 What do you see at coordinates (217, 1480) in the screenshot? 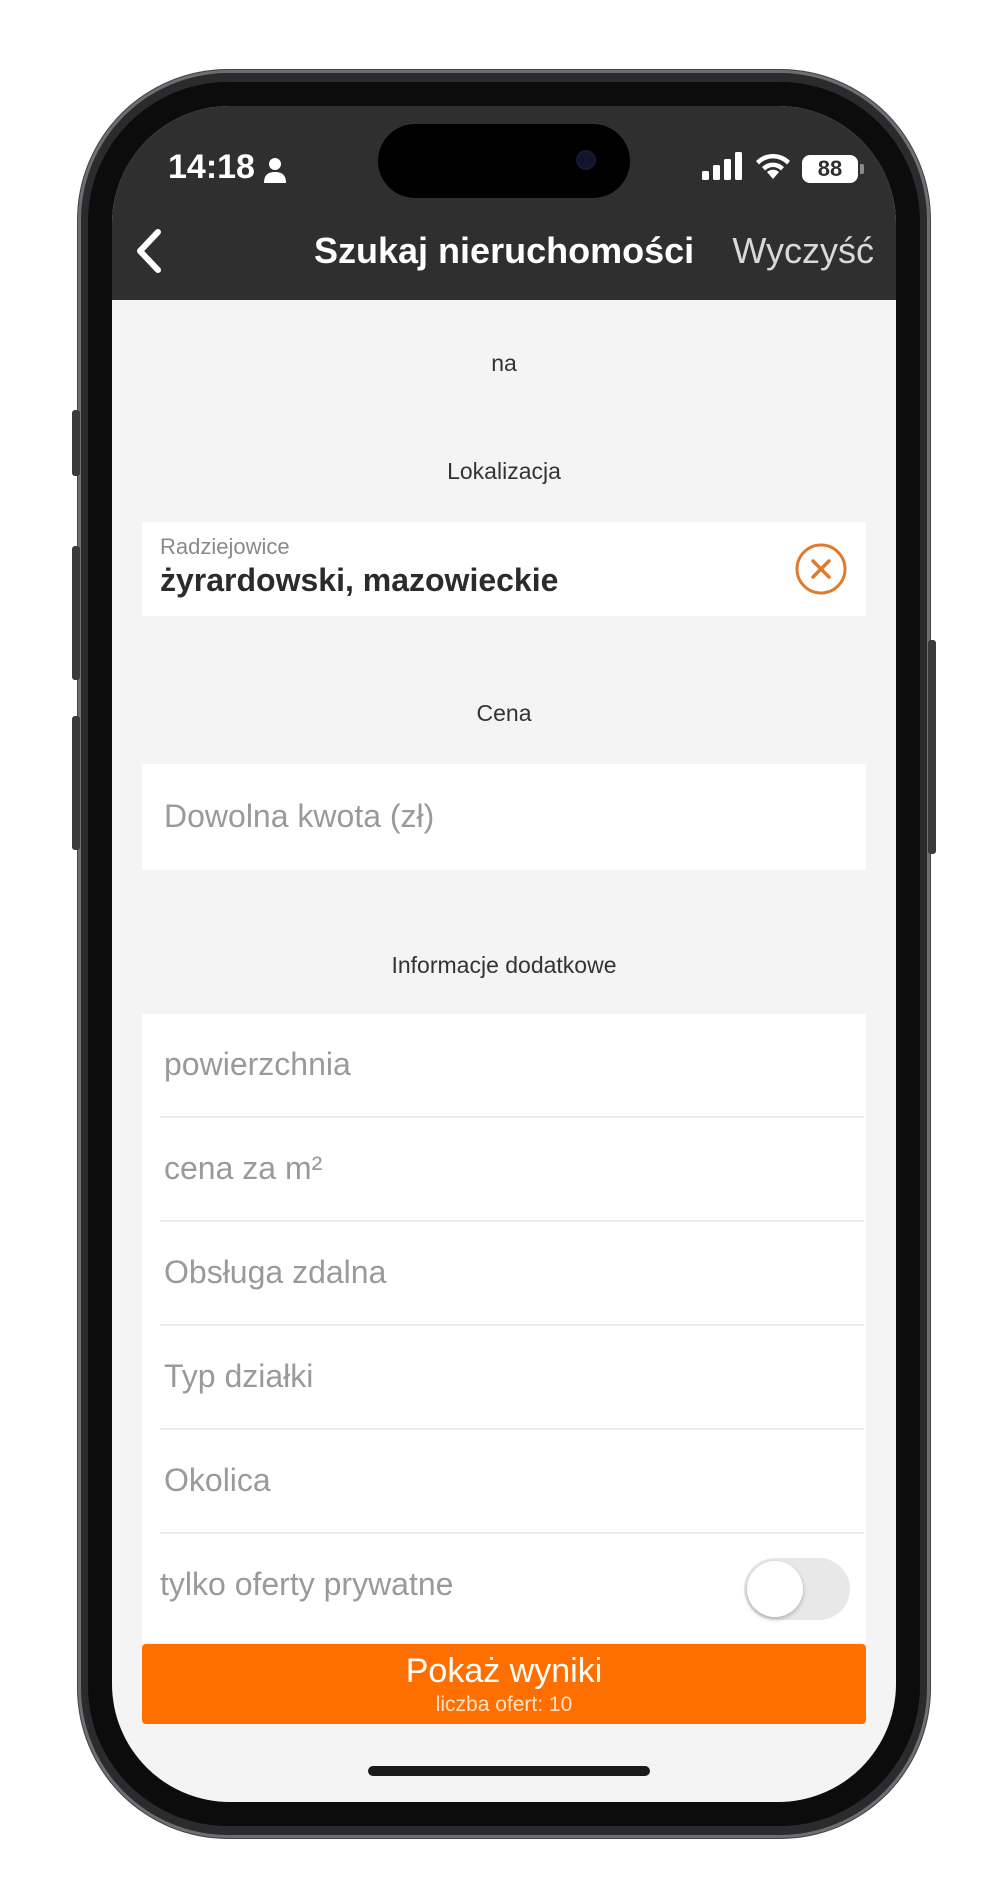
I see `neighborhood-label: Okolica` at bounding box center [217, 1480].